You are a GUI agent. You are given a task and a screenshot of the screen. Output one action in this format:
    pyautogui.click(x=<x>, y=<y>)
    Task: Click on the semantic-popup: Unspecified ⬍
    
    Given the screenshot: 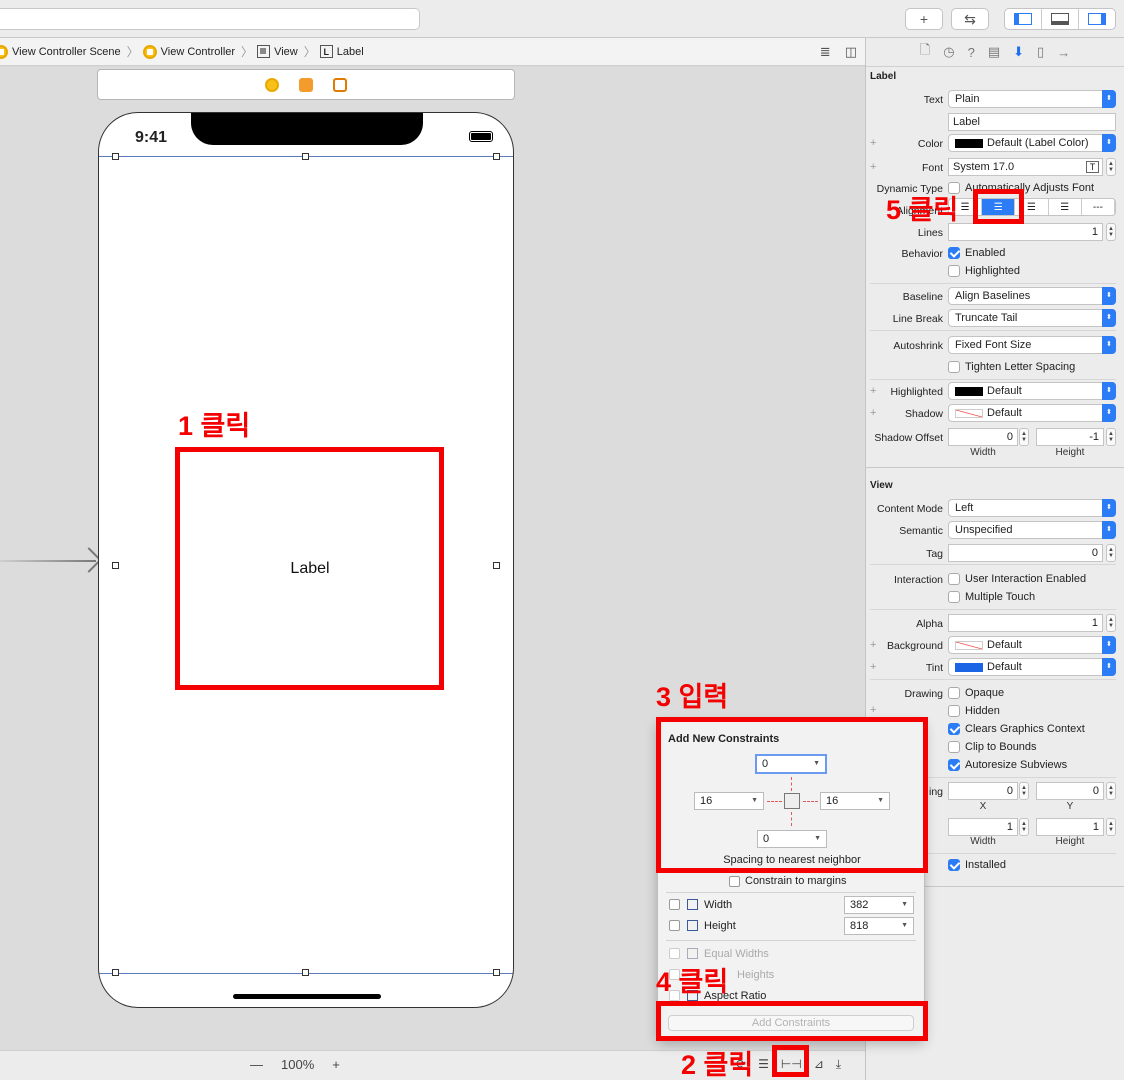 What is the action you would take?
    pyautogui.click(x=1032, y=530)
    